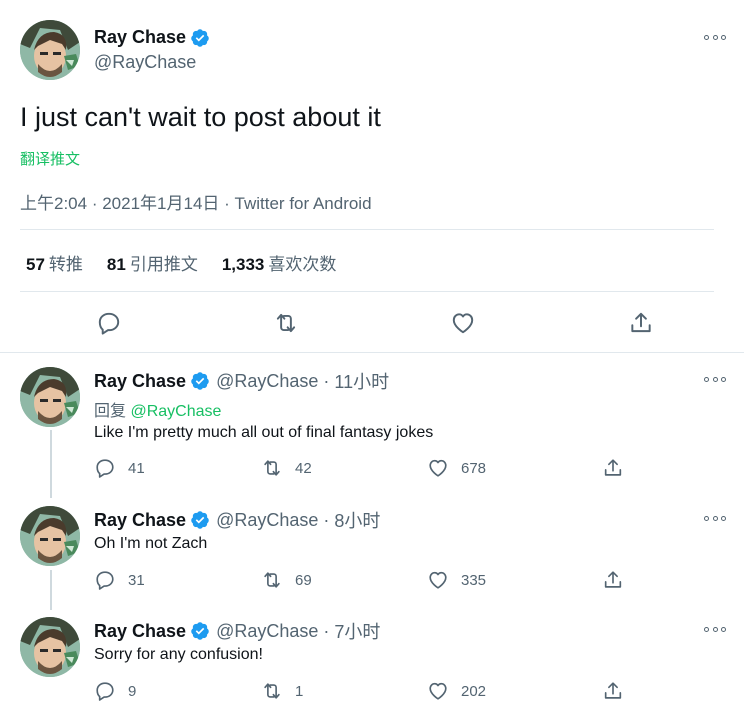  I want to click on like-button, so click(463, 323).